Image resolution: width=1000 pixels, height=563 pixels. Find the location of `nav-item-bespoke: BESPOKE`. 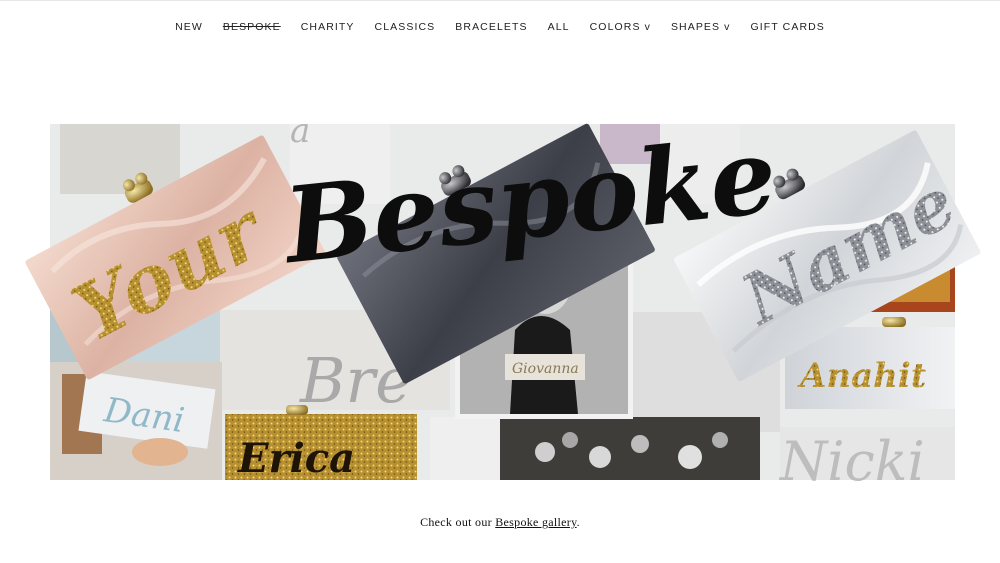

nav-item-bespoke: BESPOKE is located at coordinates (252, 27).